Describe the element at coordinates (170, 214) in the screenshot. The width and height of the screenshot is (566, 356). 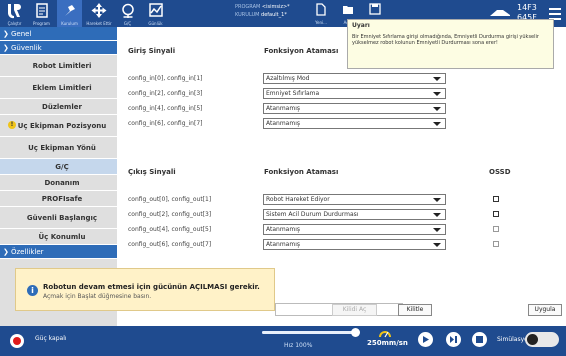
I see `output-signal-label: config_out[2], config_out[3]` at that location.